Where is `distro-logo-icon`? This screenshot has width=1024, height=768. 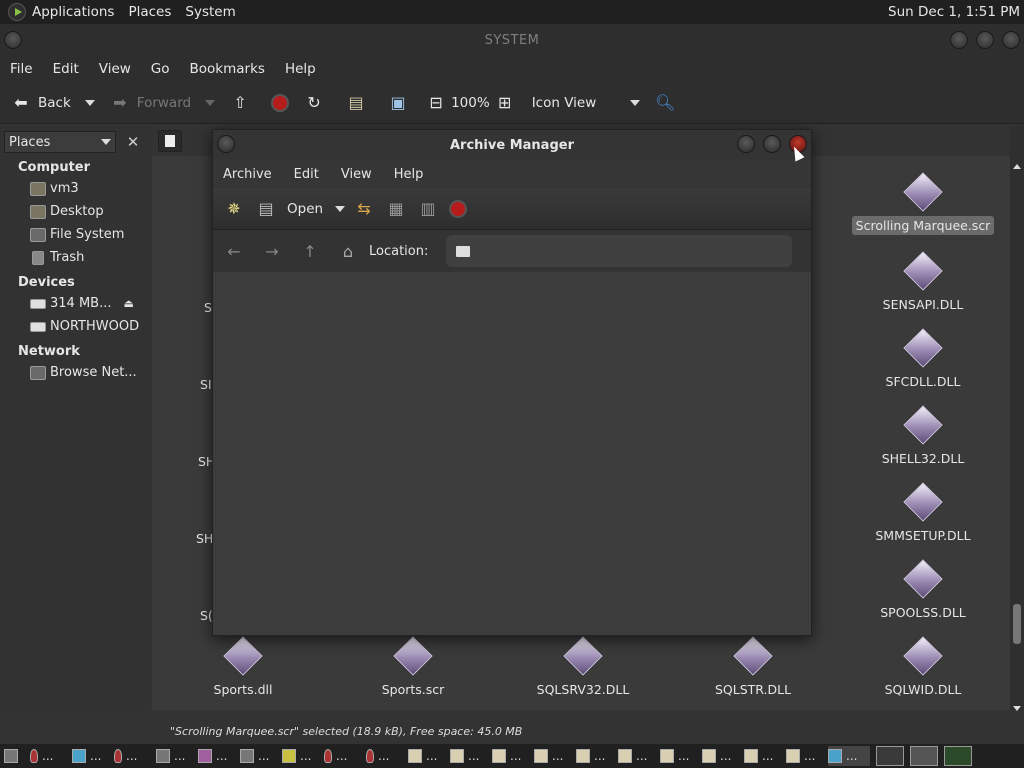 distro-logo-icon is located at coordinates (17, 12).